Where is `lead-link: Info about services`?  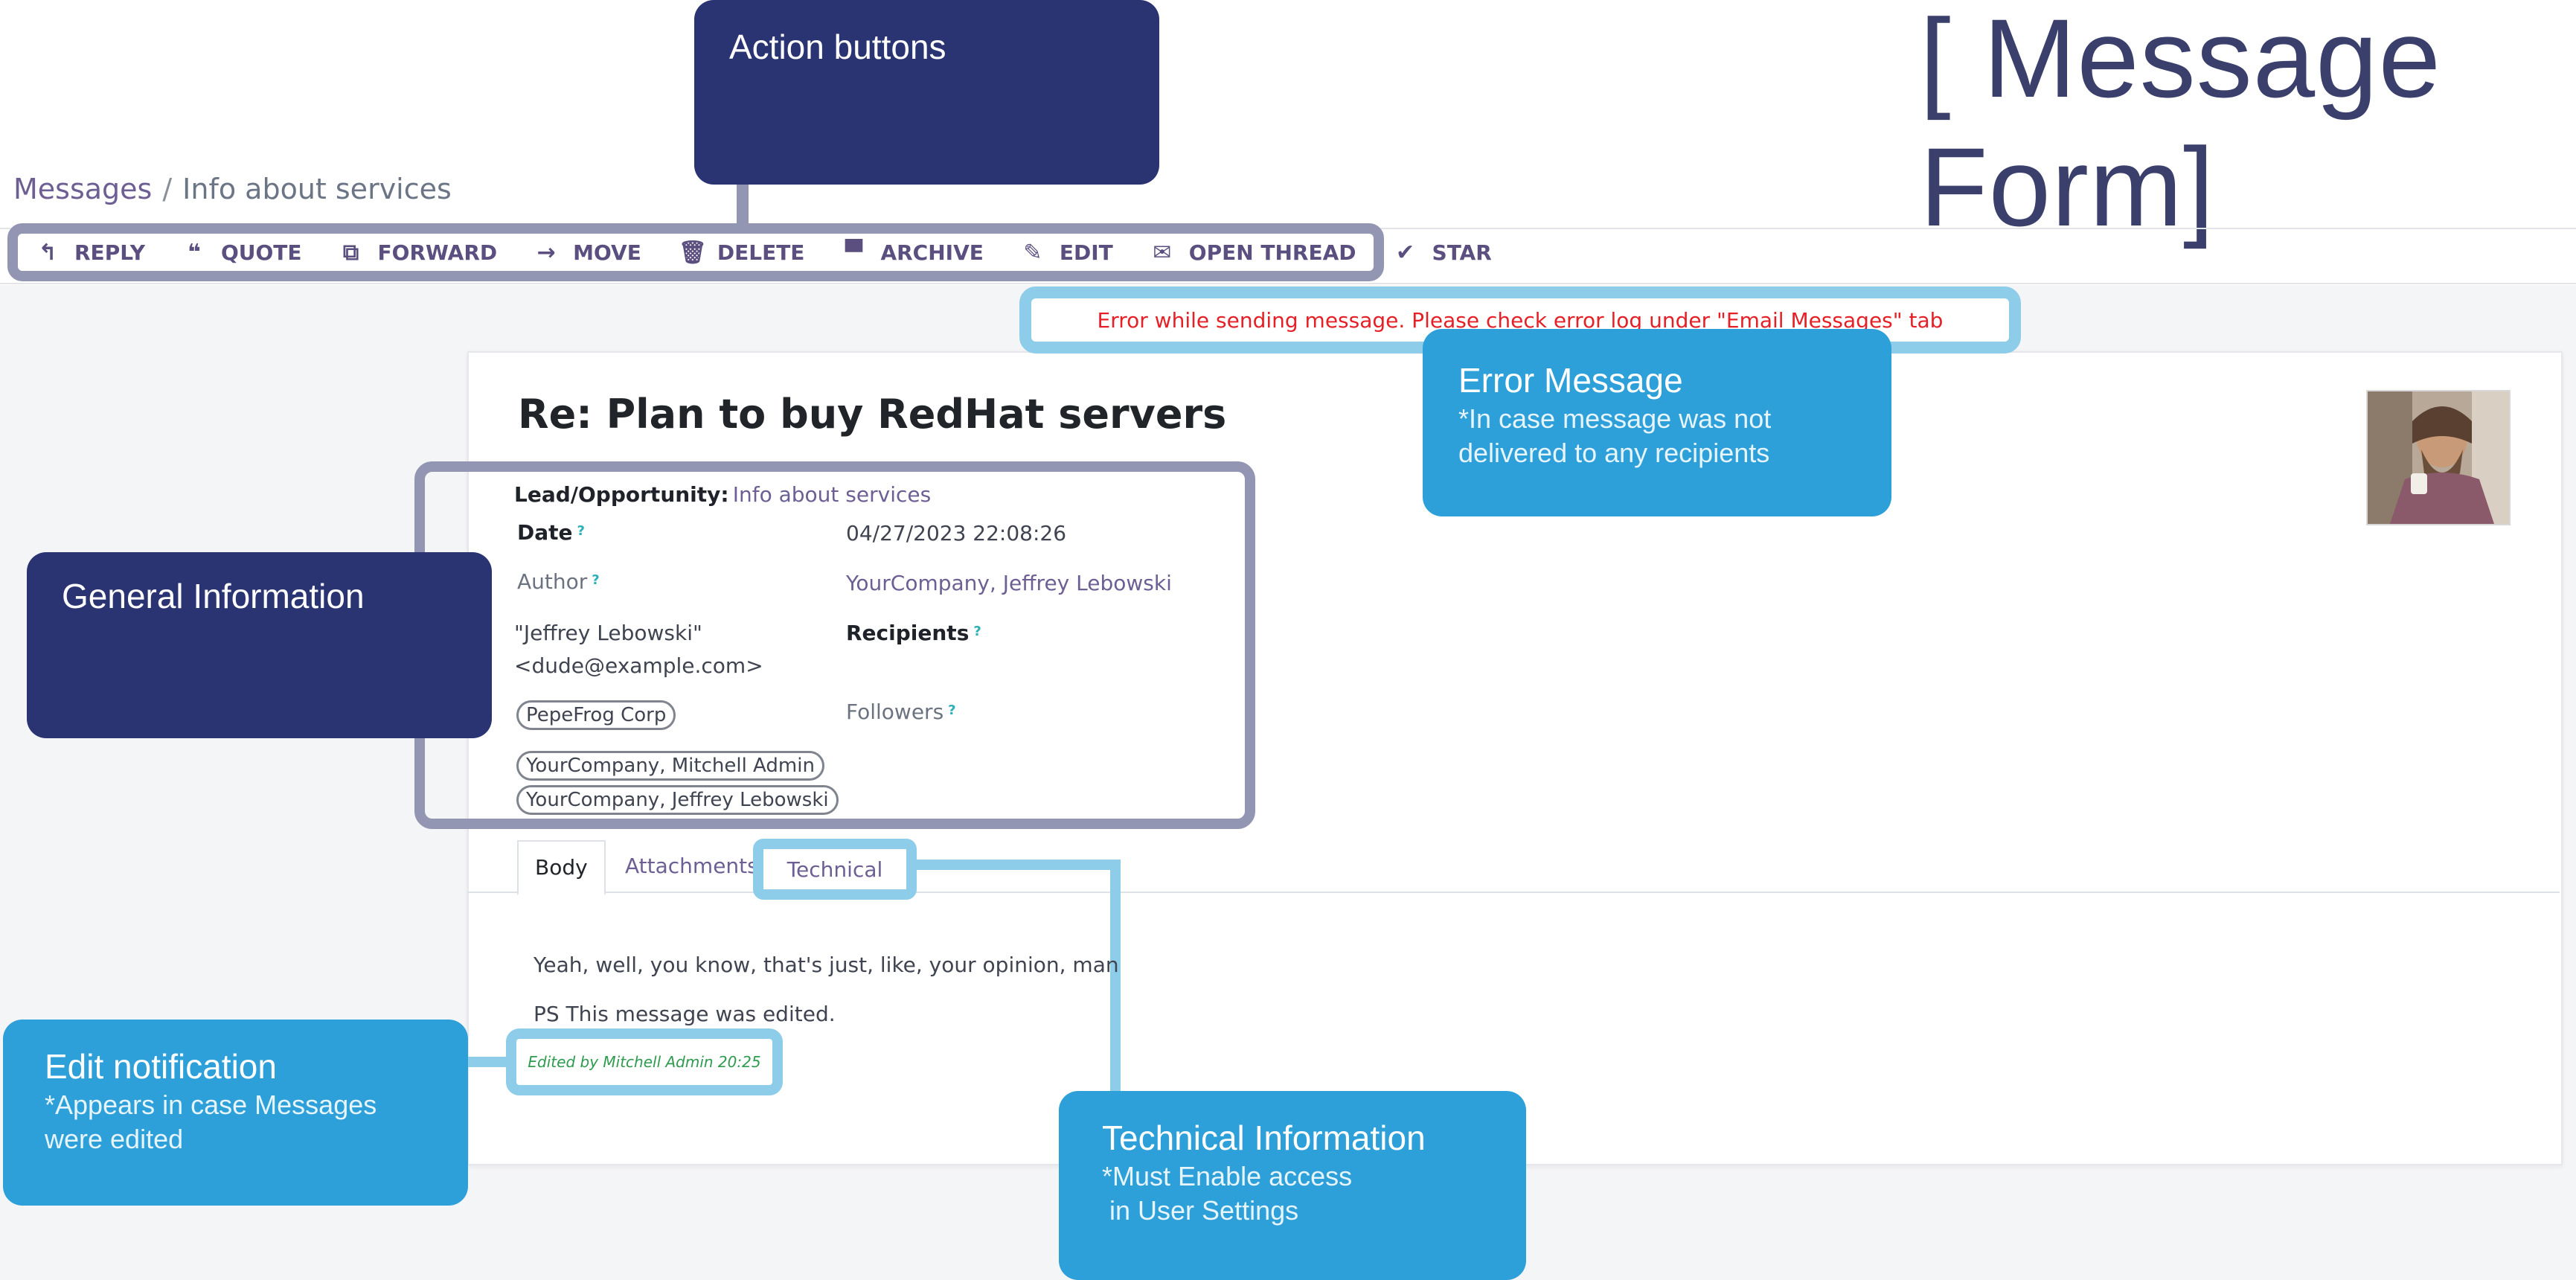
lead-link: Info about services is located at coordinates (832, 494).